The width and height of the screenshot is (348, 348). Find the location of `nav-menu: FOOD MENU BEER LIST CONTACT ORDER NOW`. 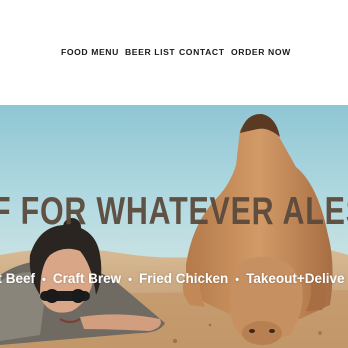

nav-menu: FOOD MENU BEER LIST CONTACT ORDER NOW is located at coordinates (174, 52).